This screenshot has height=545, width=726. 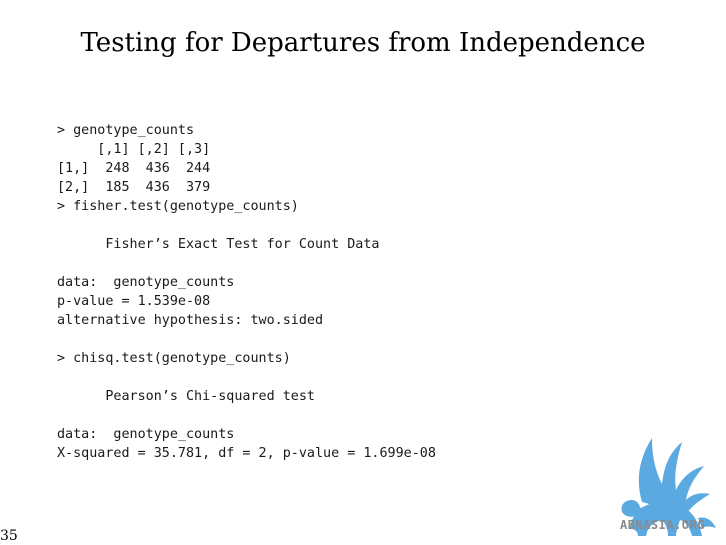 I want to click on console-line-command: > fisher.test(genotype_counts), so click(x=178, y=206).